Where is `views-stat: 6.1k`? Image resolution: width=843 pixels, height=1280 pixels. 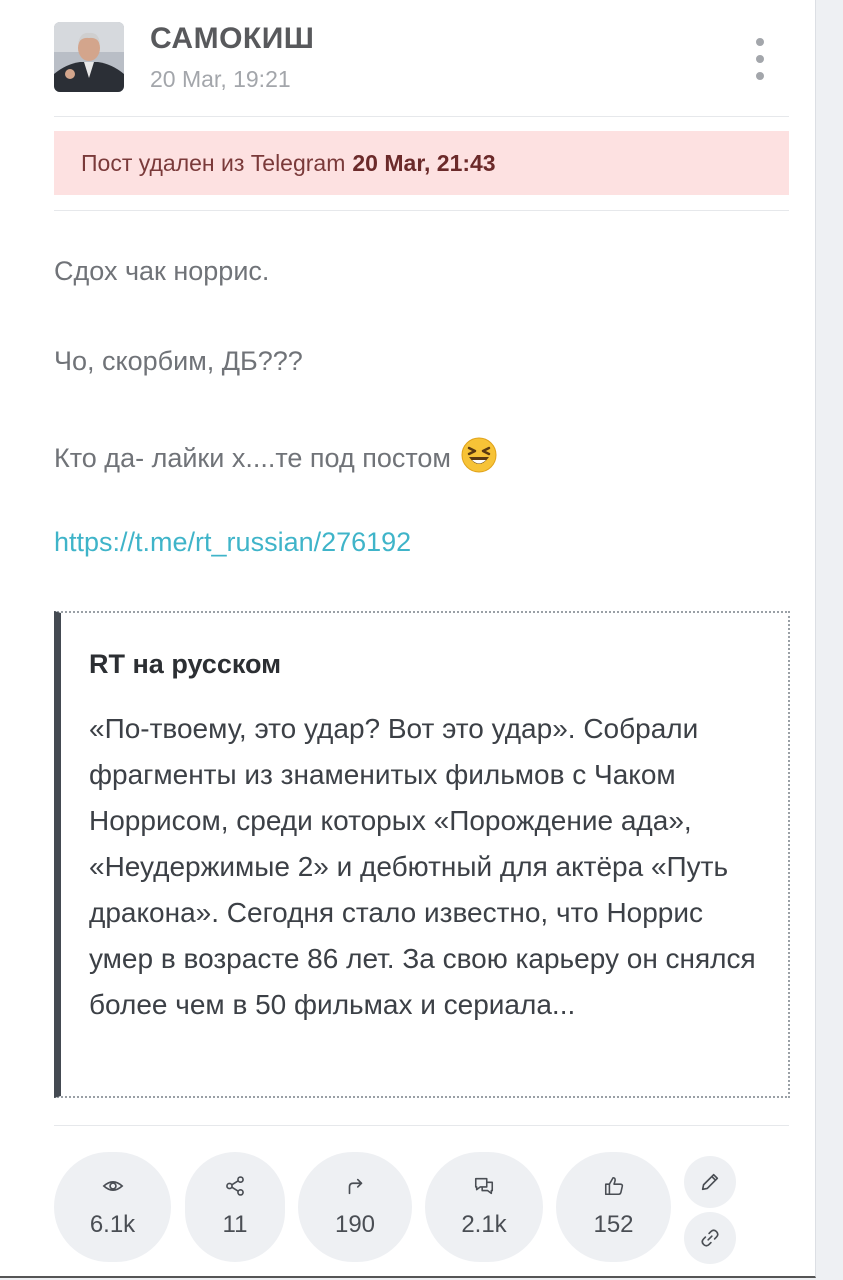 views-stat: 6.1k is located at coordinates (112, 1207).